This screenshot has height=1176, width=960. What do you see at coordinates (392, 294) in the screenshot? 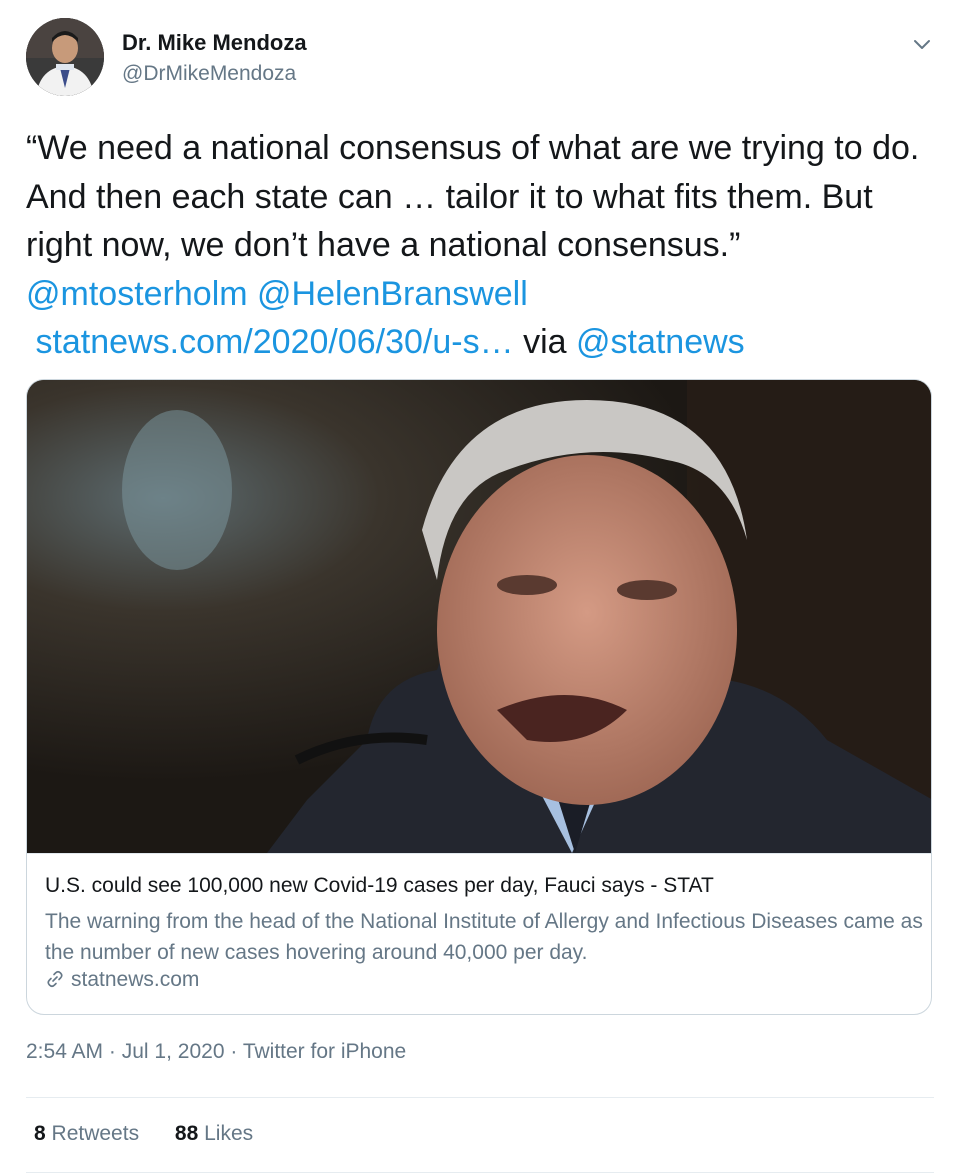
I see `mention-helenbranswell: @HelenBranswell` at bounding box center [392, 294].